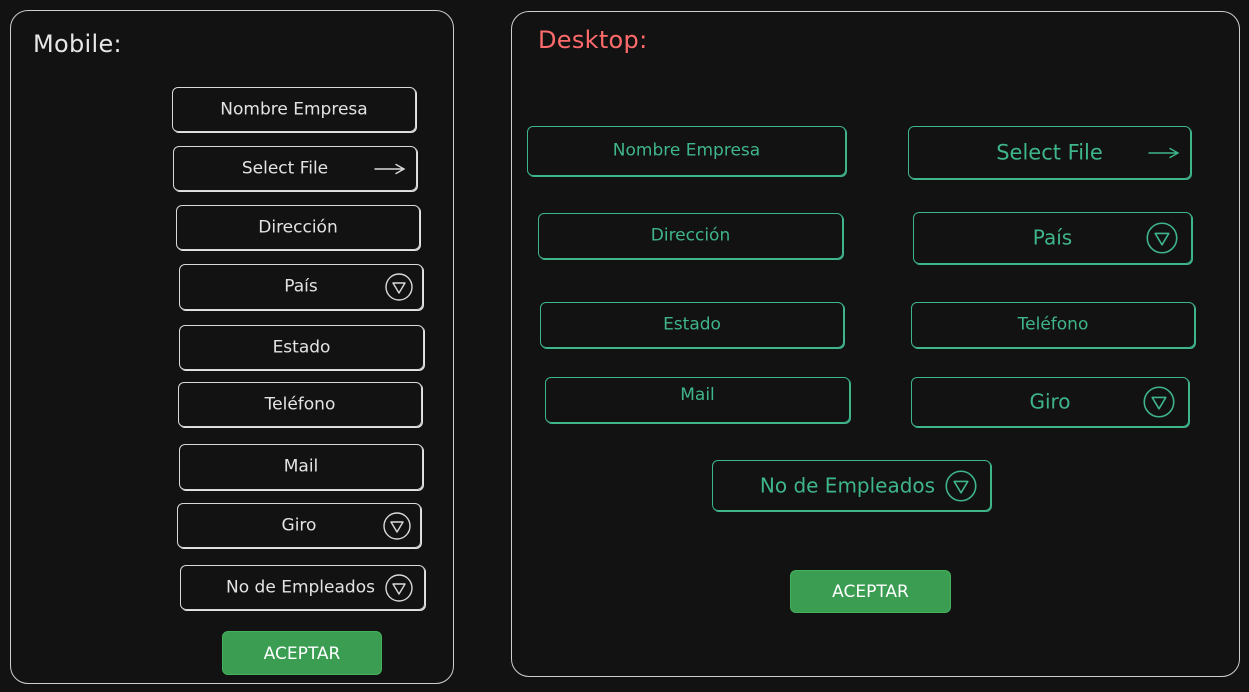  Describe the element at coordinates (870, 591) in the screenshot. I see `desktop-accept-button: ACEPTAR` at that location.